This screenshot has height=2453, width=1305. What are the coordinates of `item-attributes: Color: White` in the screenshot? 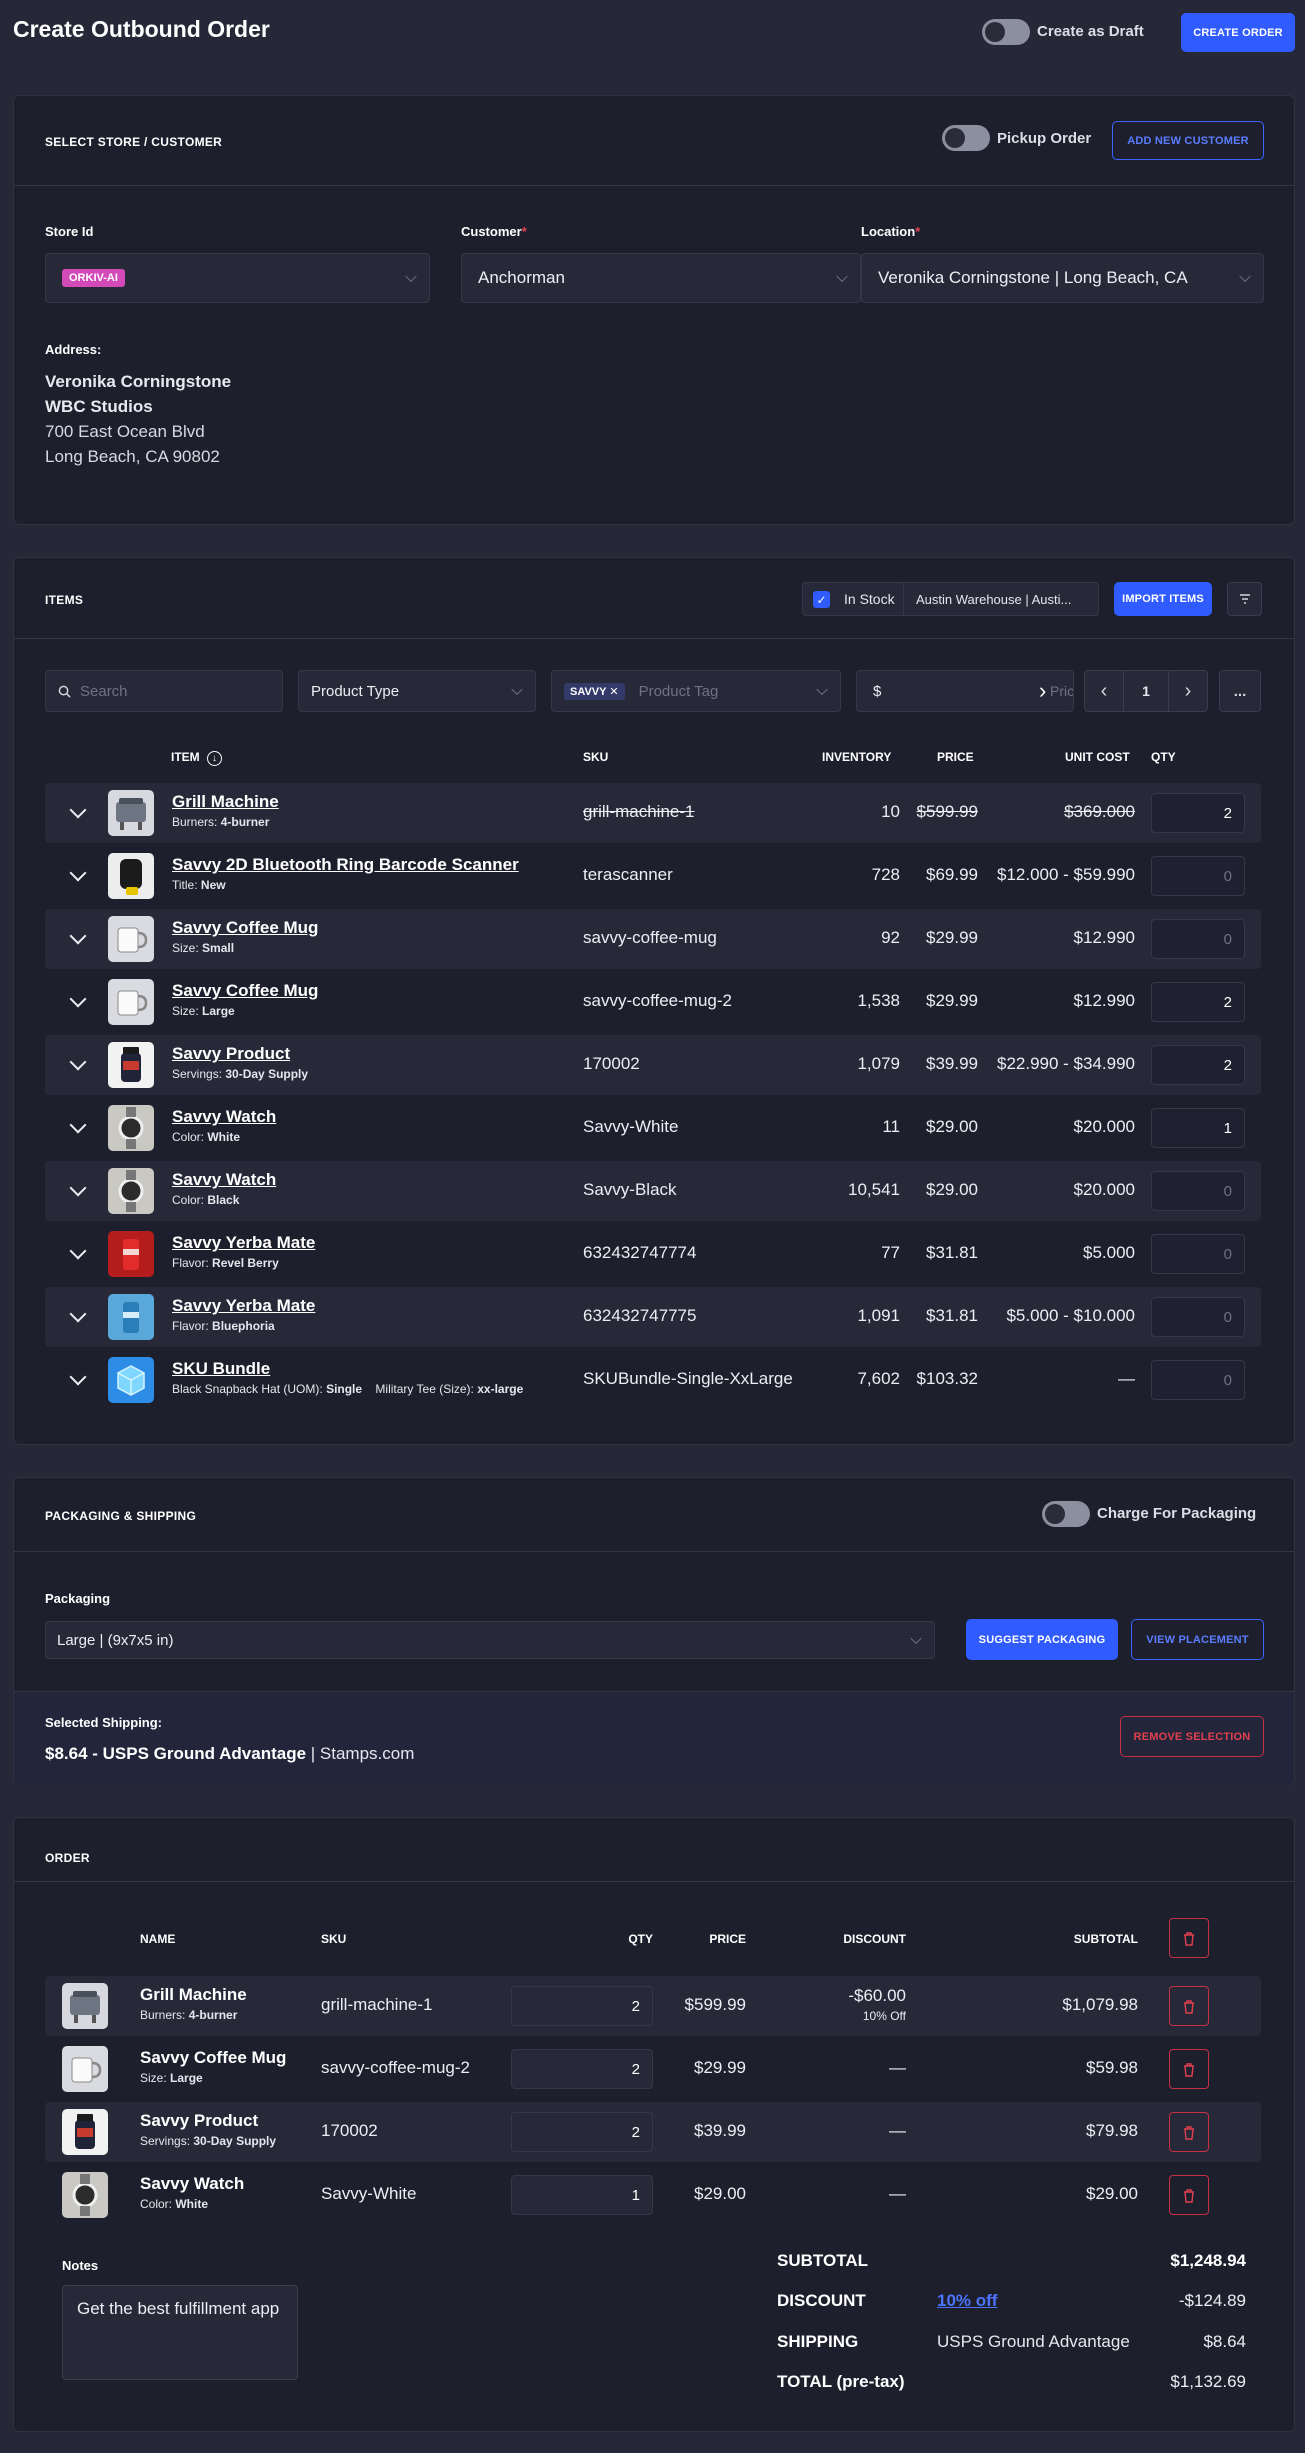 It's located at (206, 1137).